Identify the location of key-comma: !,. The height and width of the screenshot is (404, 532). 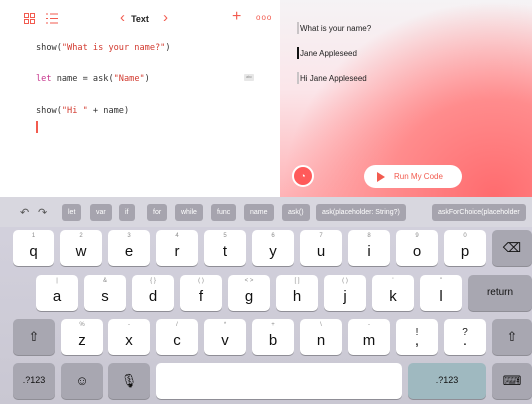
(417, 337).